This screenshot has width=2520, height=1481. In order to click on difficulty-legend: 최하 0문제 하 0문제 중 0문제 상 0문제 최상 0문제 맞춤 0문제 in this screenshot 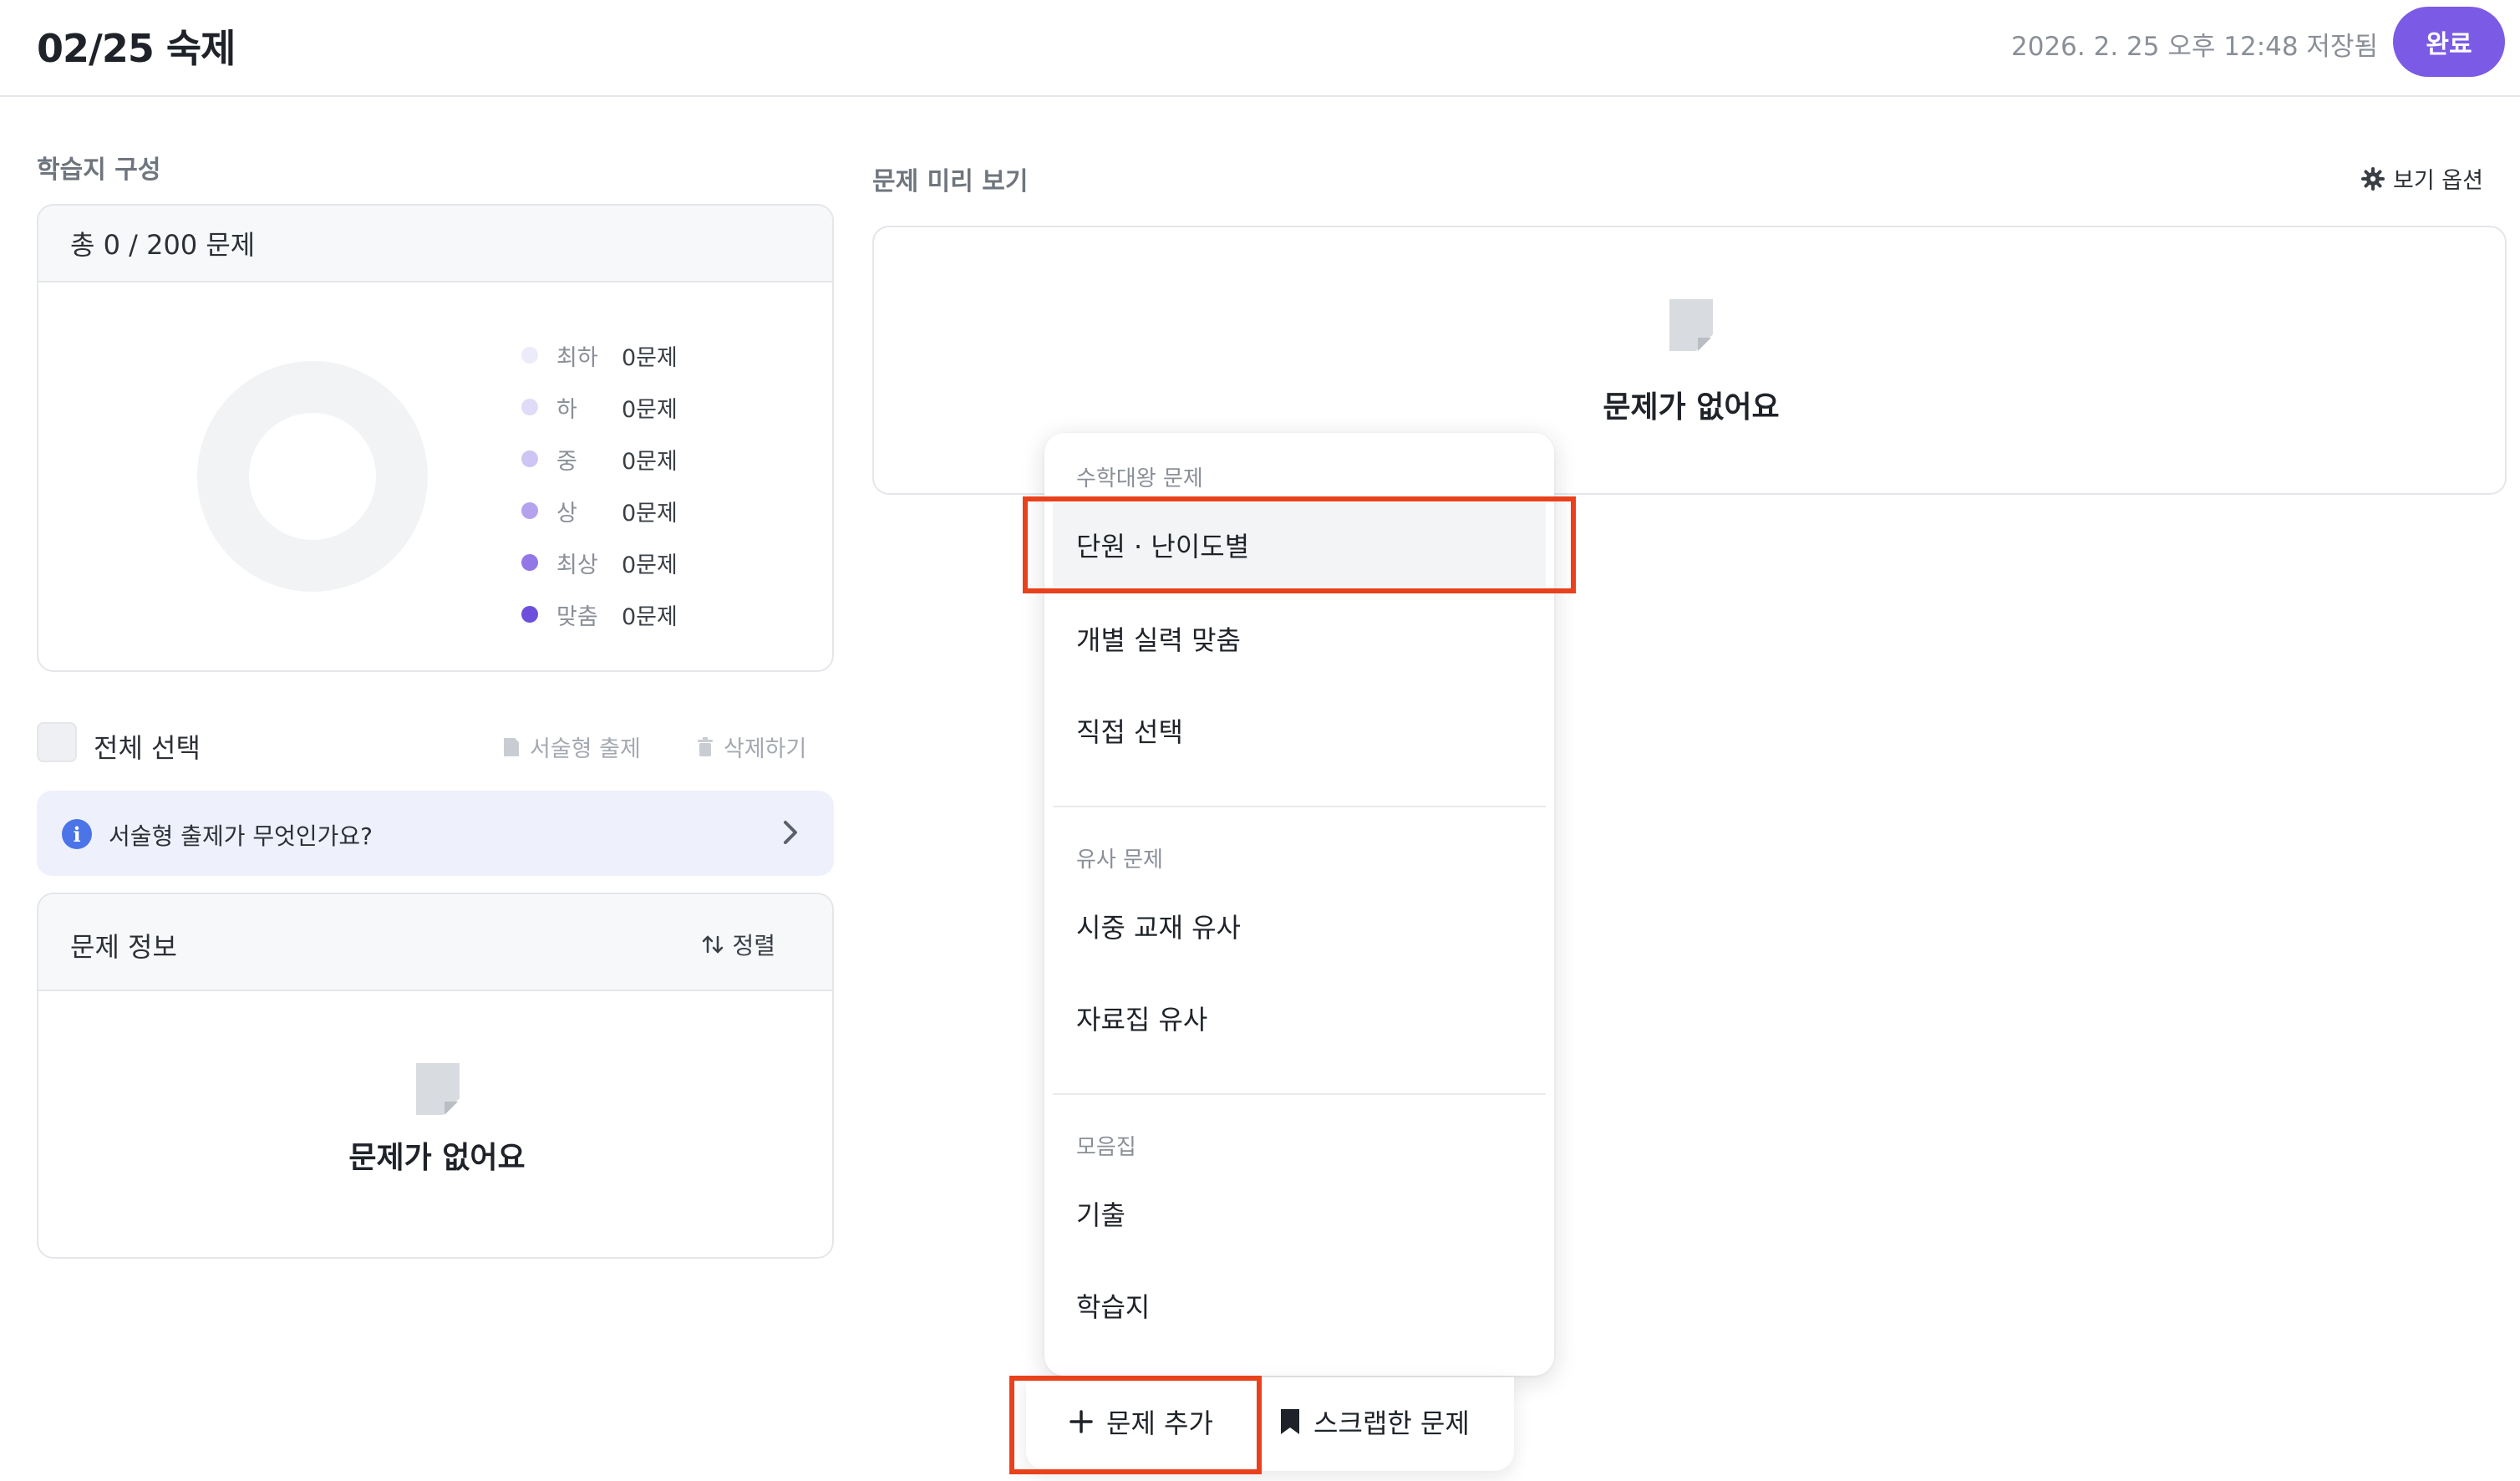, I will do `click(599, 485)`.